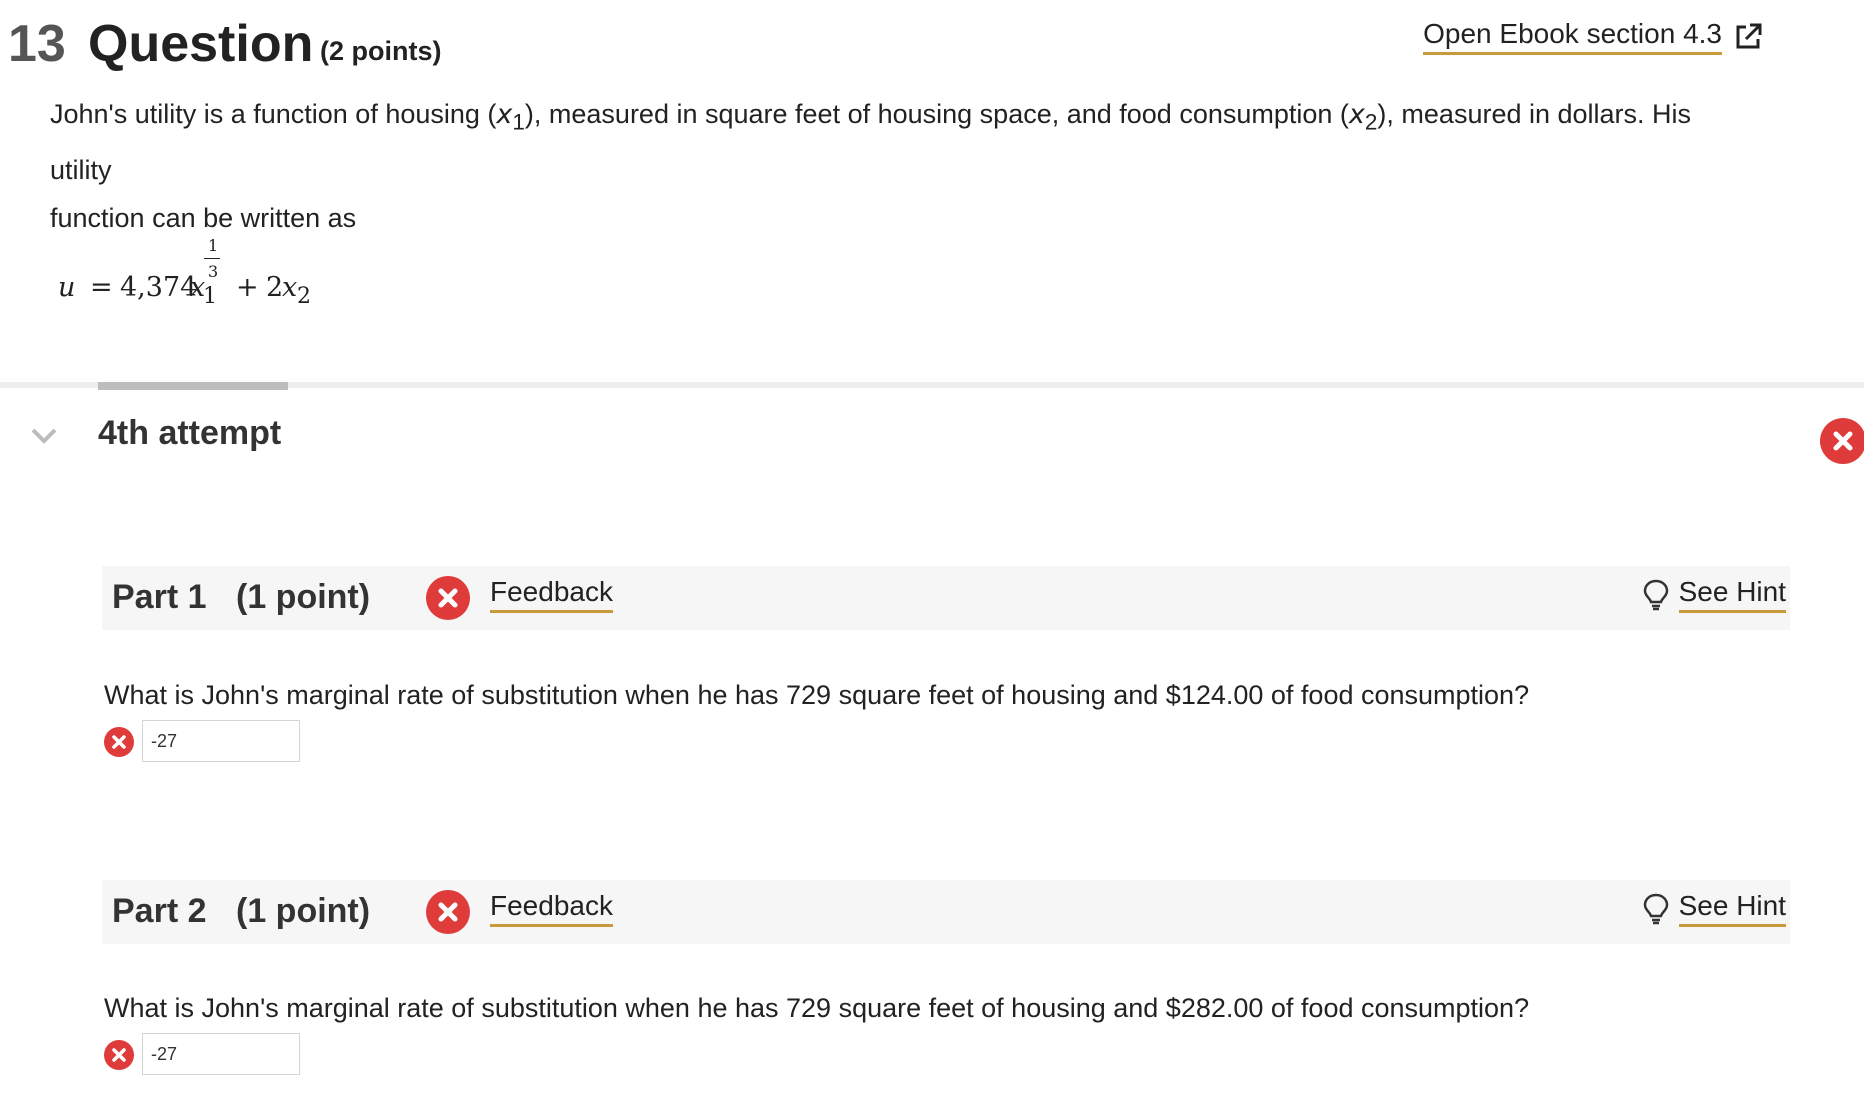  I want to click on exponent-denominator: 3, so click(213, 271).